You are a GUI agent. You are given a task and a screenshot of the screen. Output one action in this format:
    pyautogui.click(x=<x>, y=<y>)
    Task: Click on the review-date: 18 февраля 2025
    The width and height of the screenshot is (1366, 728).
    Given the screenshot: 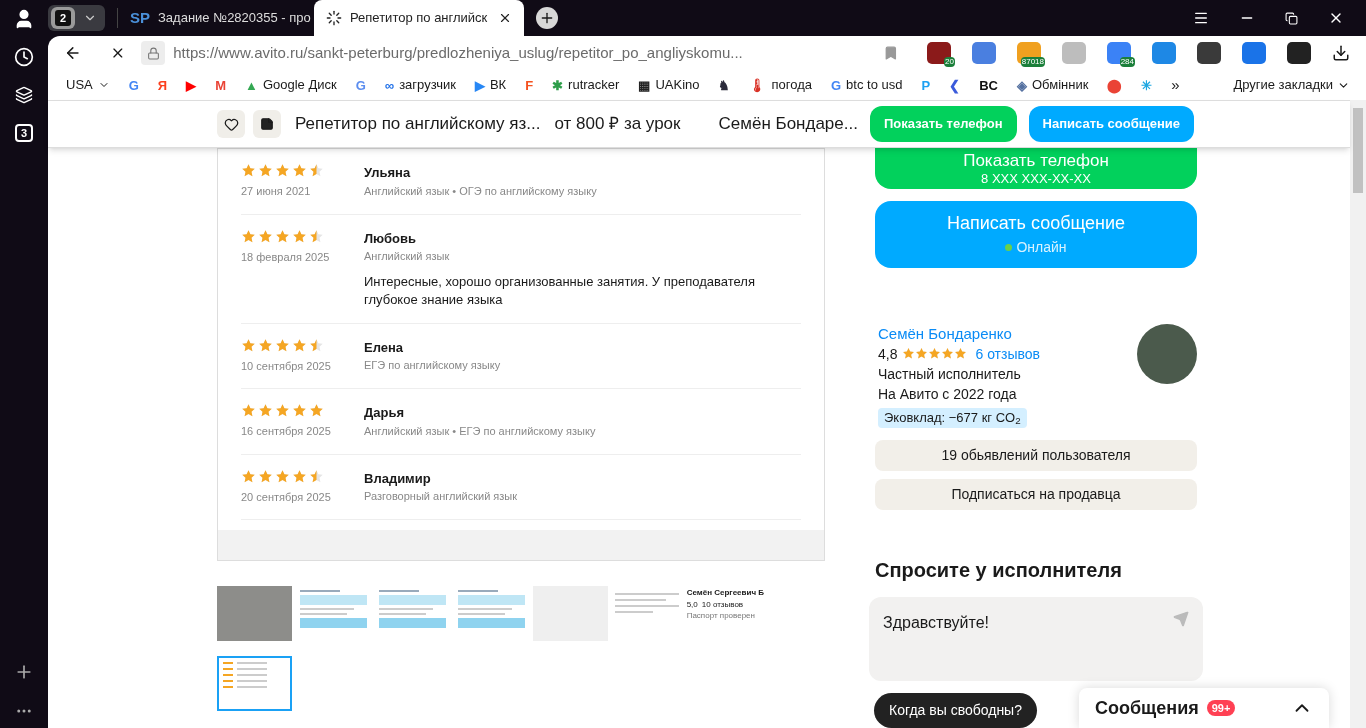 What is the action you would take?
    pyautogui.click(x=286, y=257)
    